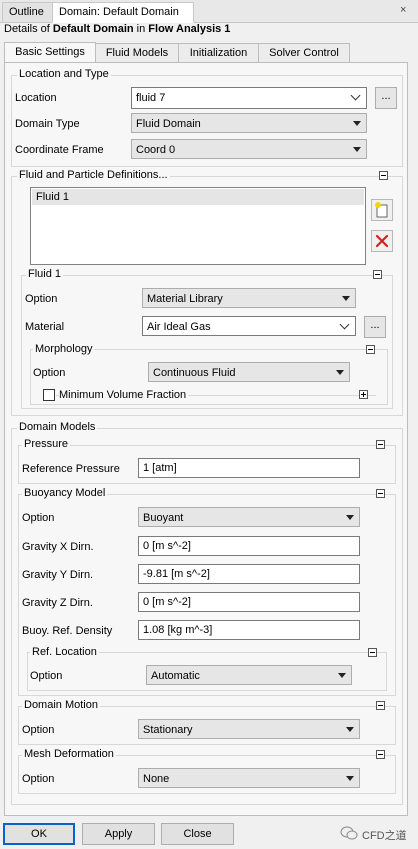 This screenshot has height=849, width=418. What do you see at coordinates (47, 124) in the screenshot?
I see `domain-type-label: Domain Type` at bounding box center [47, 124].